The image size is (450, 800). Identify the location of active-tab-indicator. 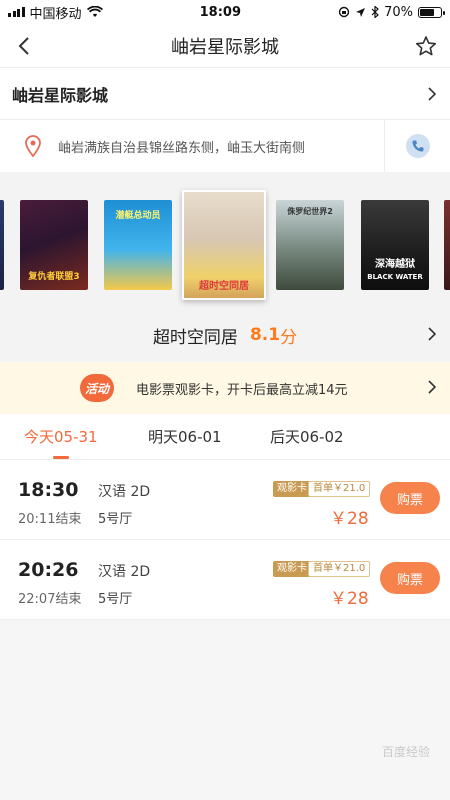
(61, 457).